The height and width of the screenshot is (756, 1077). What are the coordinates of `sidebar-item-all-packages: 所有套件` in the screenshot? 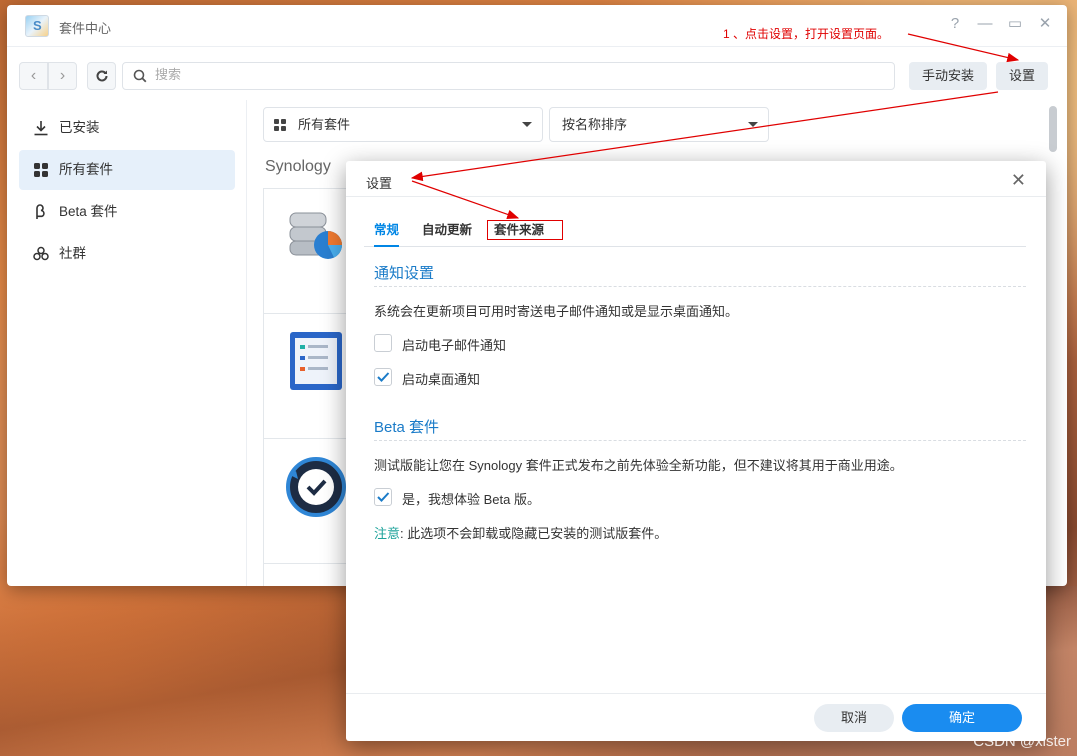 It's located at (127, 170).